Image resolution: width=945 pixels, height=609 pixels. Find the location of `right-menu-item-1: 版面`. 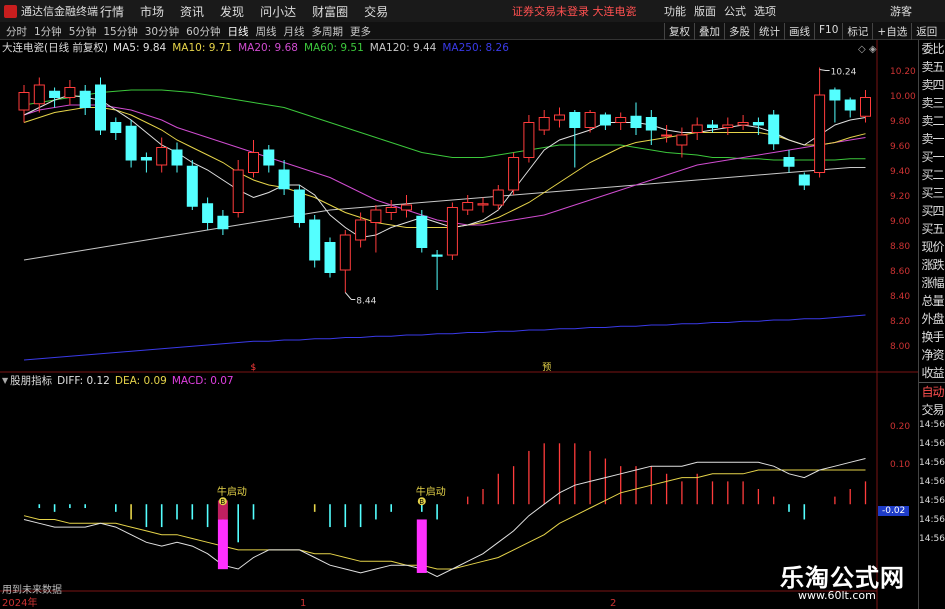

right-menu-item-1: 版面 is located at coordinates (705, 11).